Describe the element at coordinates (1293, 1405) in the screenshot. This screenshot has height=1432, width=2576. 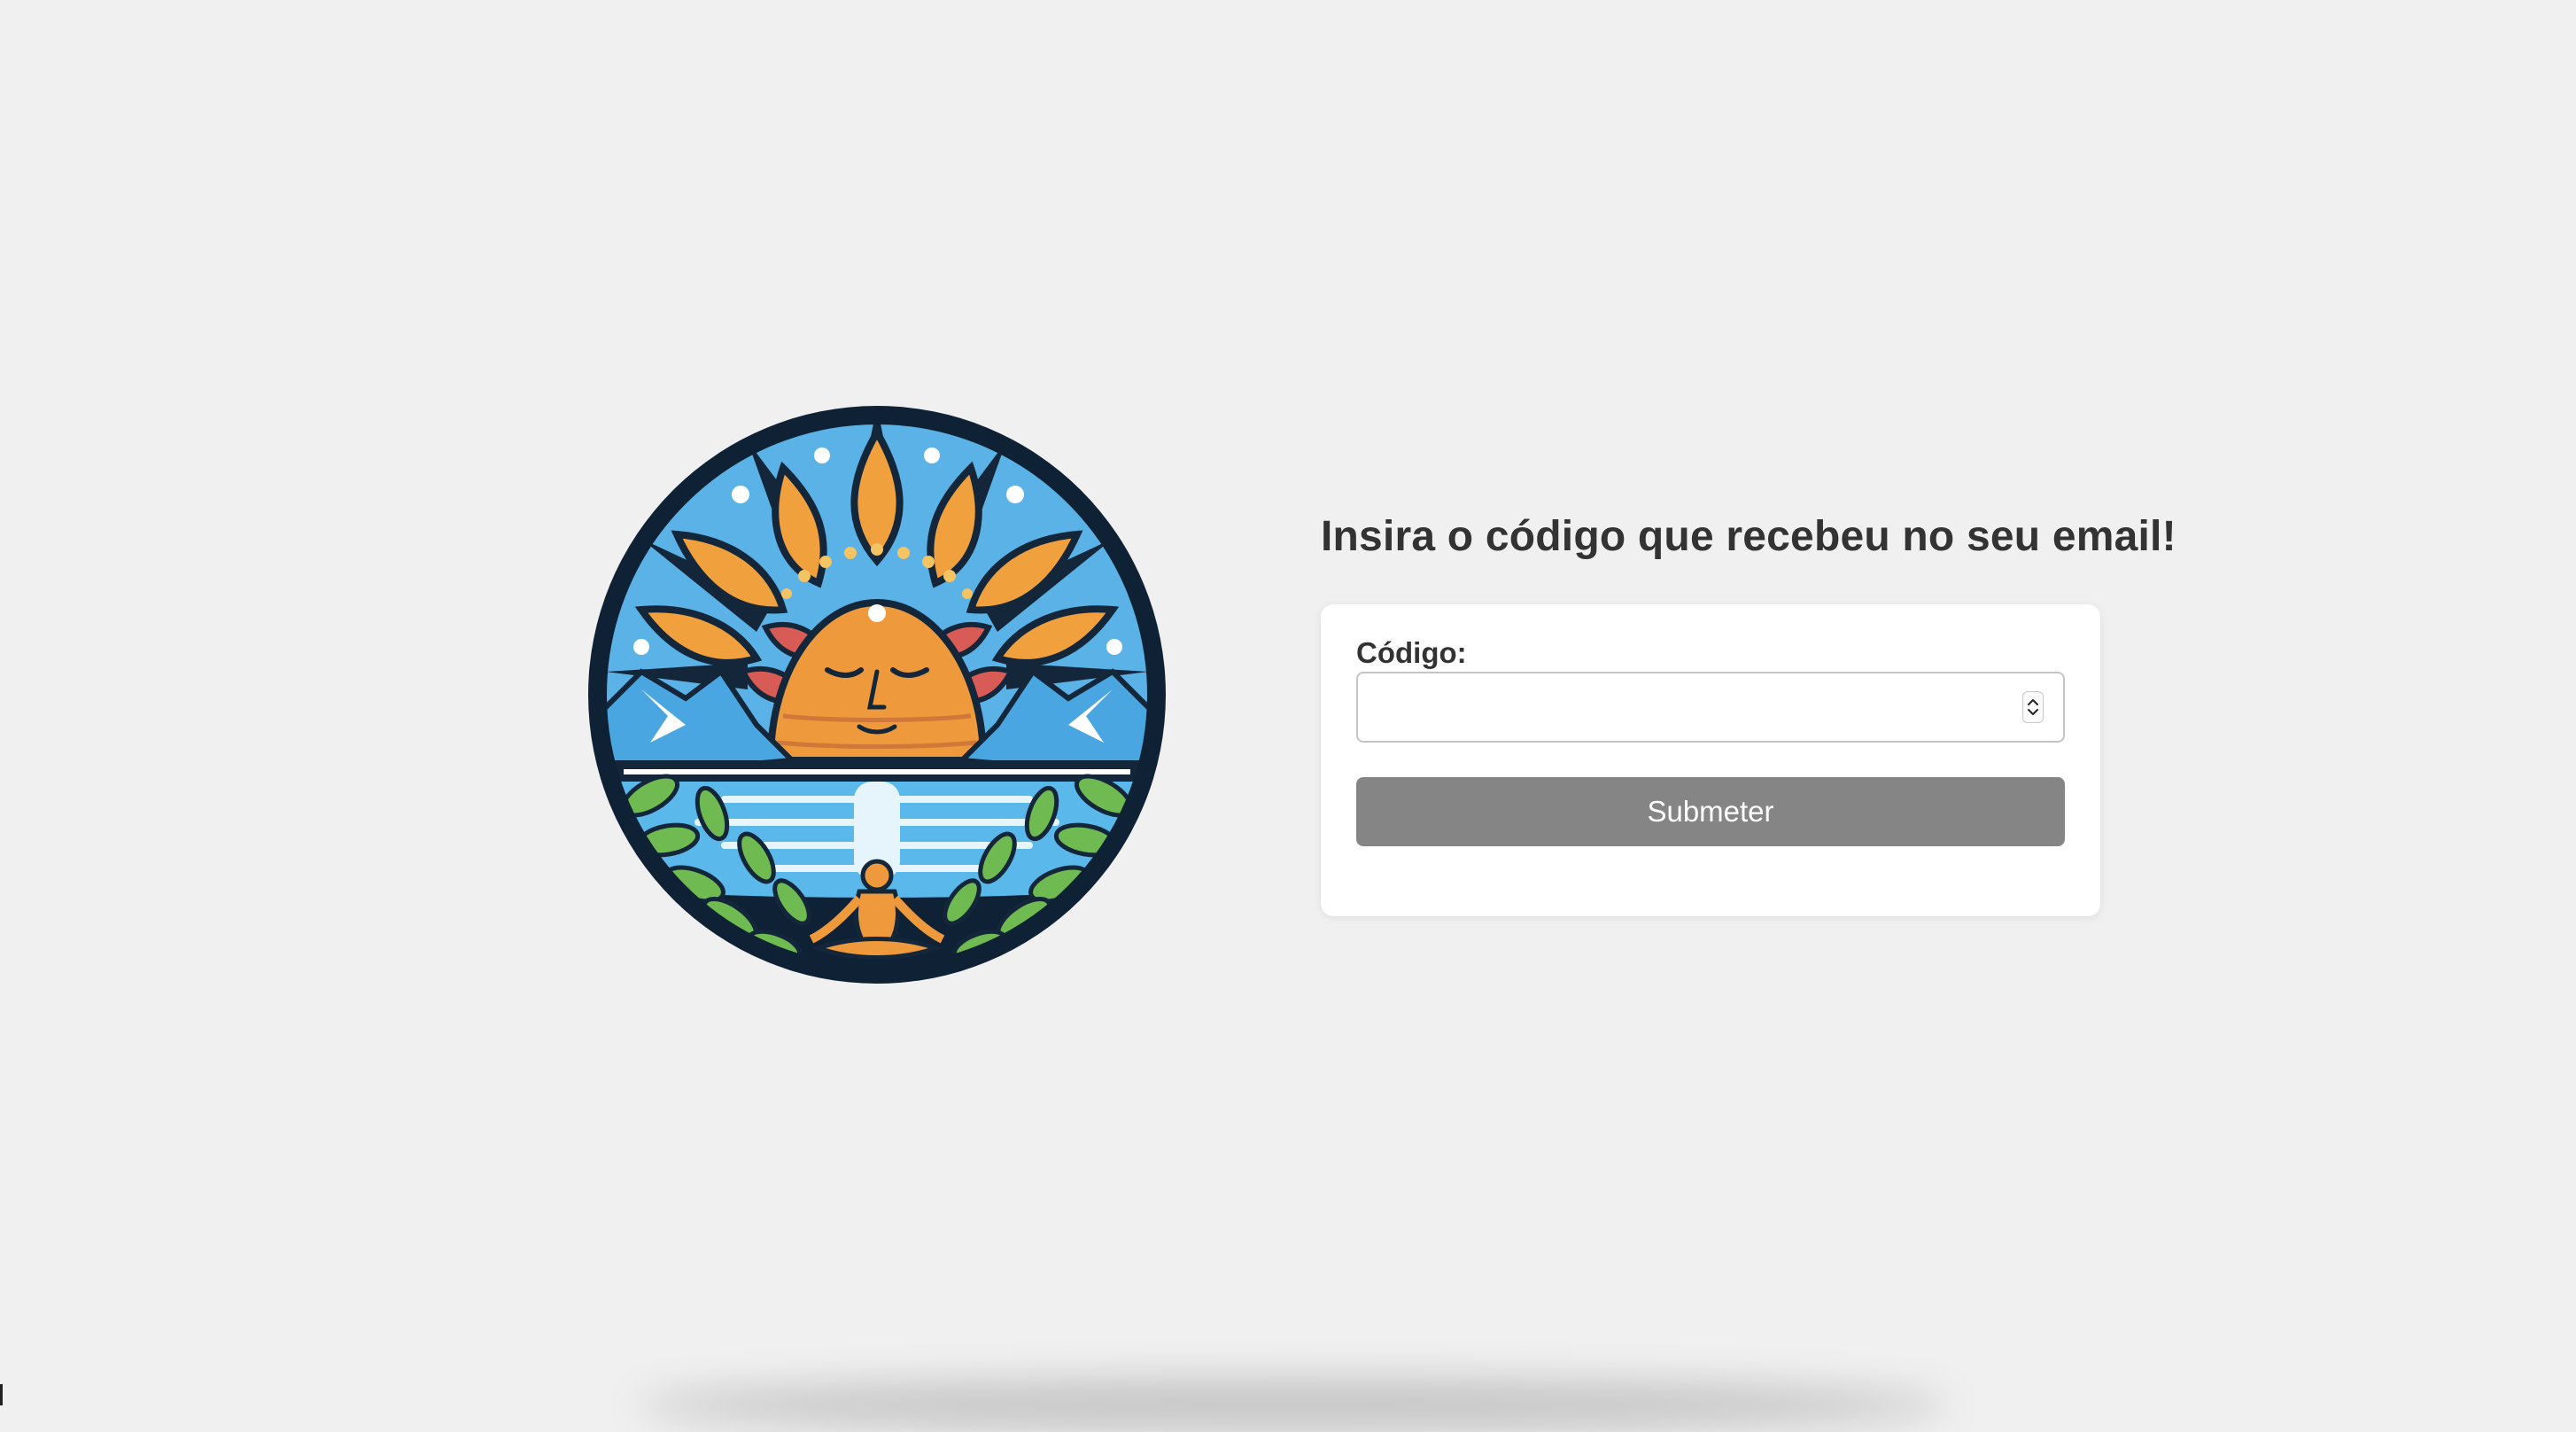
I see `dock-shadow` at that location.